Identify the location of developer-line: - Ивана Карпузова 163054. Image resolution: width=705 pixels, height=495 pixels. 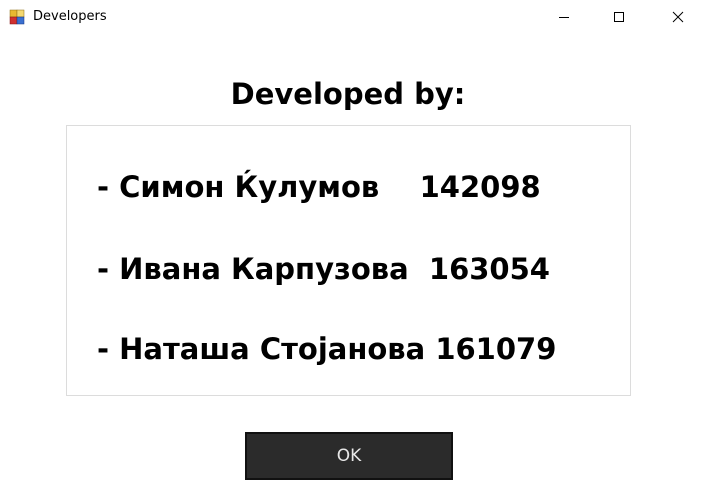
(323, 269).